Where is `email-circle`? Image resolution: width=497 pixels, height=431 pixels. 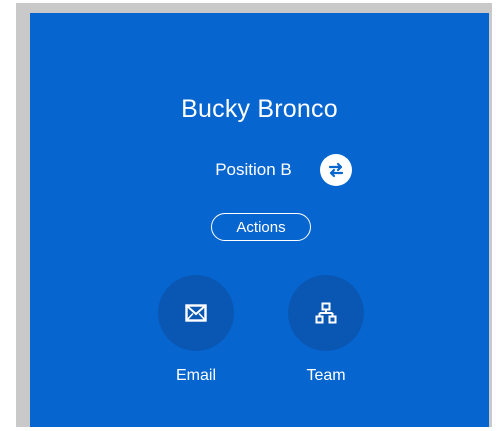
email-circle is located at coordinates (196, 313).